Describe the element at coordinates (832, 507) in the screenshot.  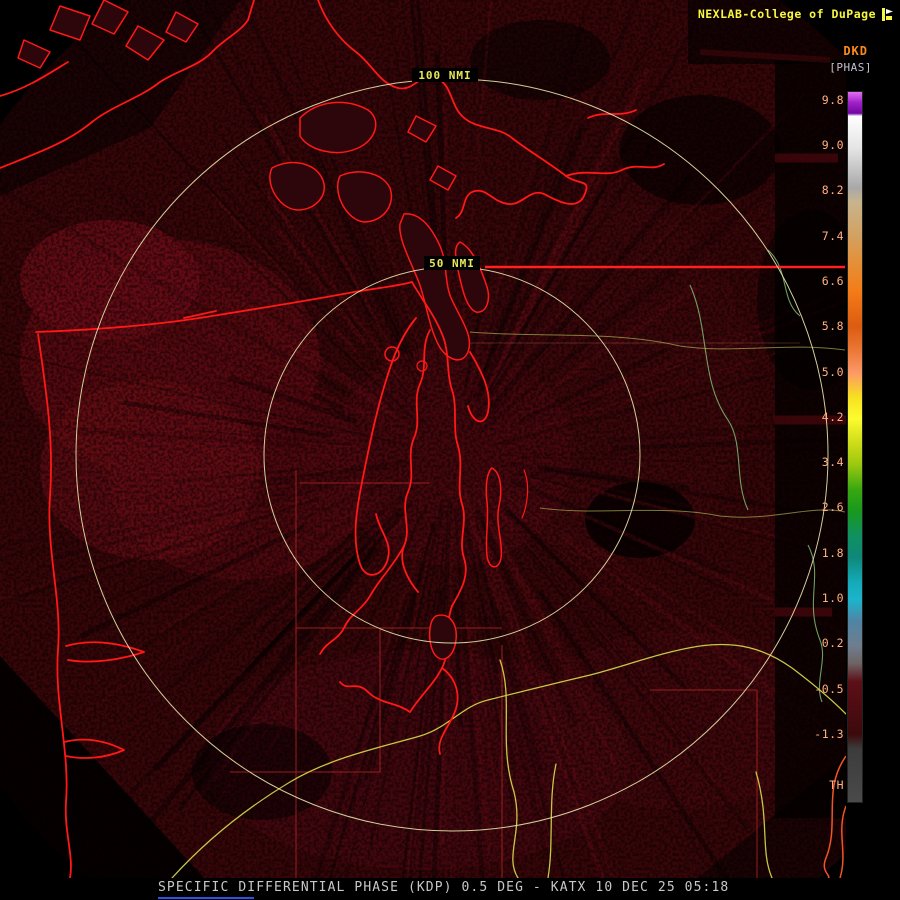
I see `colorbar-tick-label: 2.6` at that location.